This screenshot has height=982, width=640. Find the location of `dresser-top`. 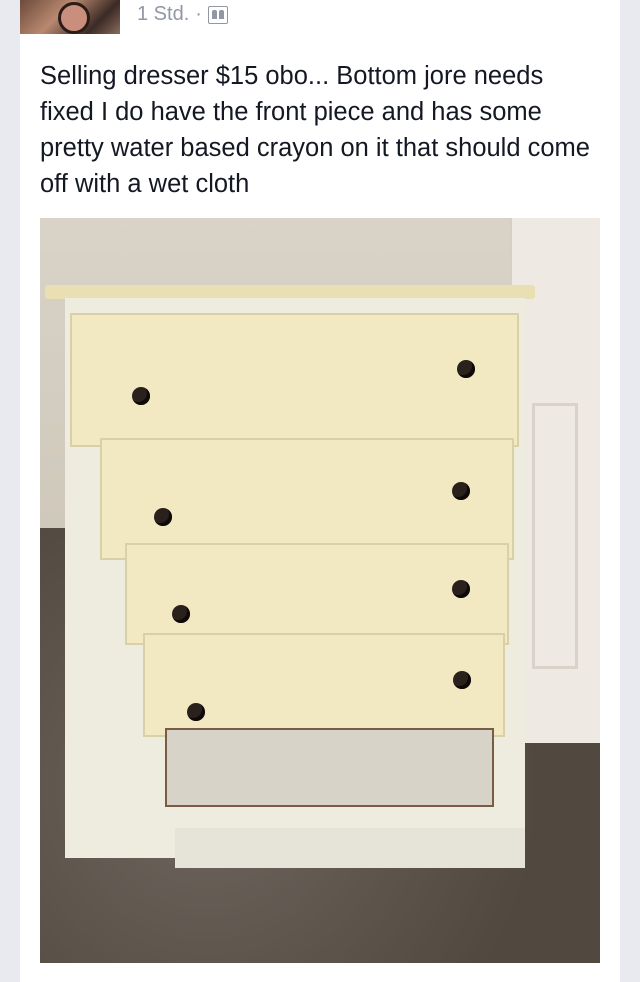

dresser-top is located at coordinates (290, 292).